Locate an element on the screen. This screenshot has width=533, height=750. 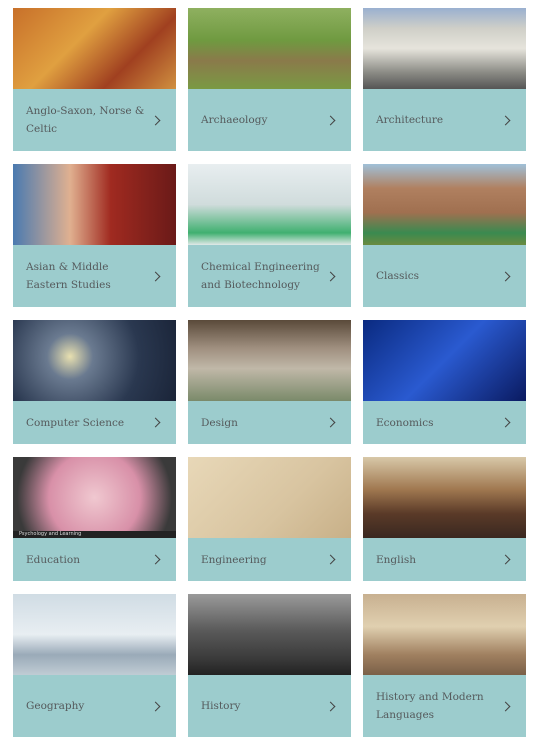
subject-card: Archaeology is located at coordinates (269, 79).